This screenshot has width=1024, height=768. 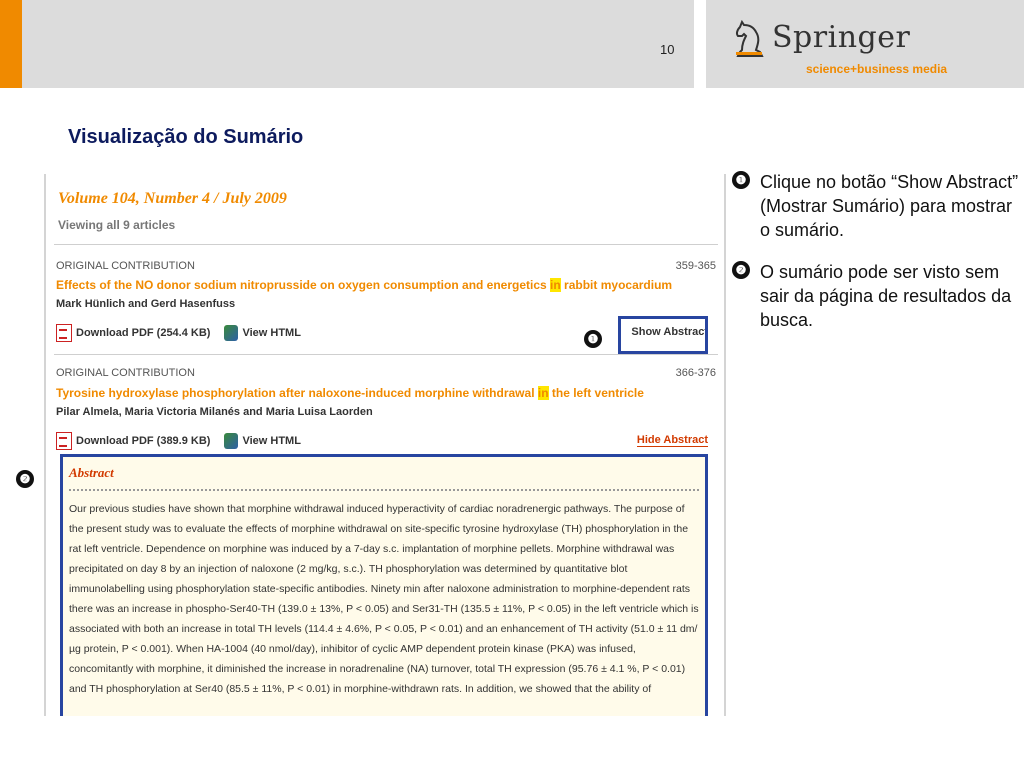 What do you see at coordinates (749, 53) in the screenshot?
I see `logo-underline` at bounding box center [749, 53].